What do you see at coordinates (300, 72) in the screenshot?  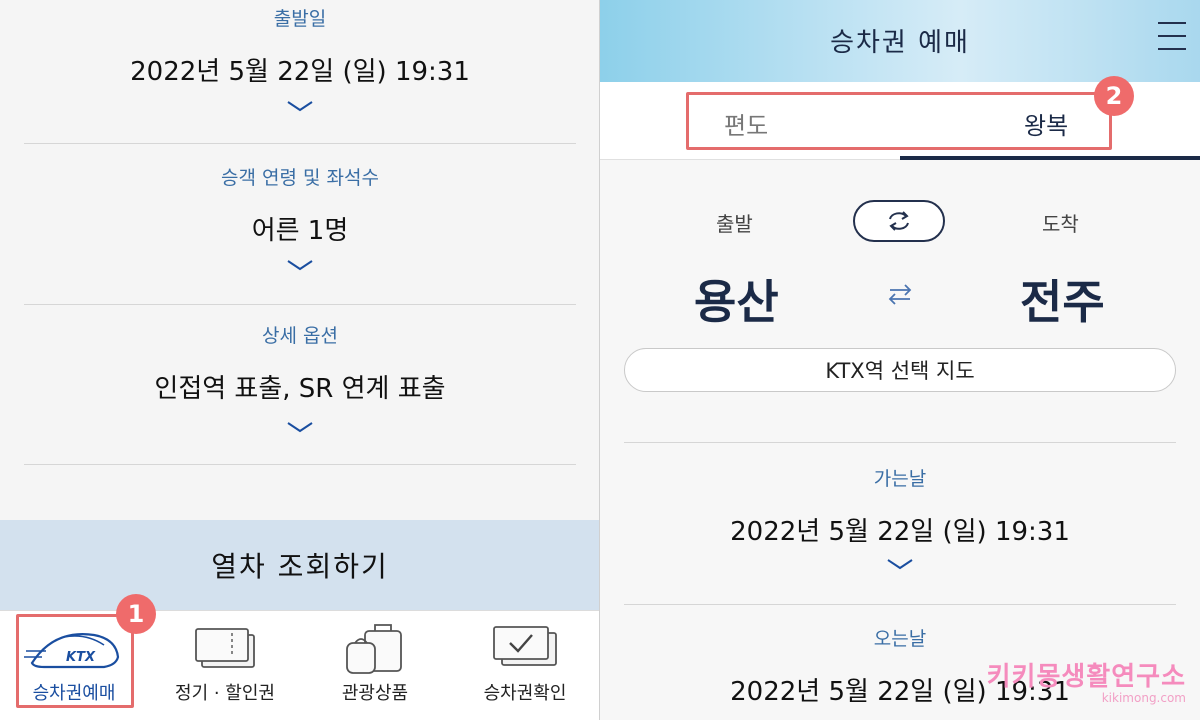 I see `departure-date-value: 2022년 5월 22일 (일) 19:31` at bounding box center [300, 72].